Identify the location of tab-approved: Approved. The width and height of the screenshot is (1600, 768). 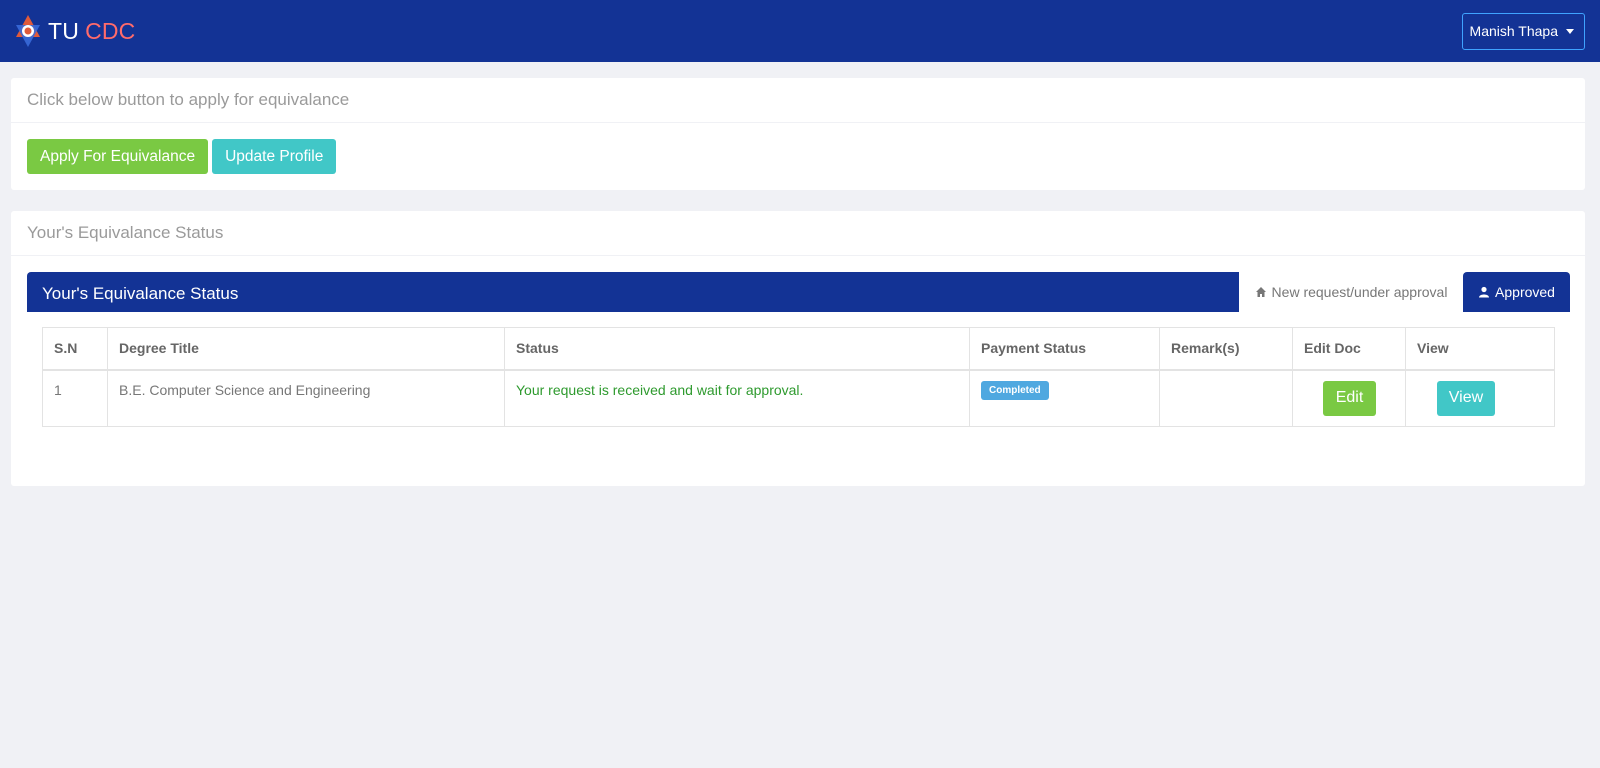
(1516, 292).